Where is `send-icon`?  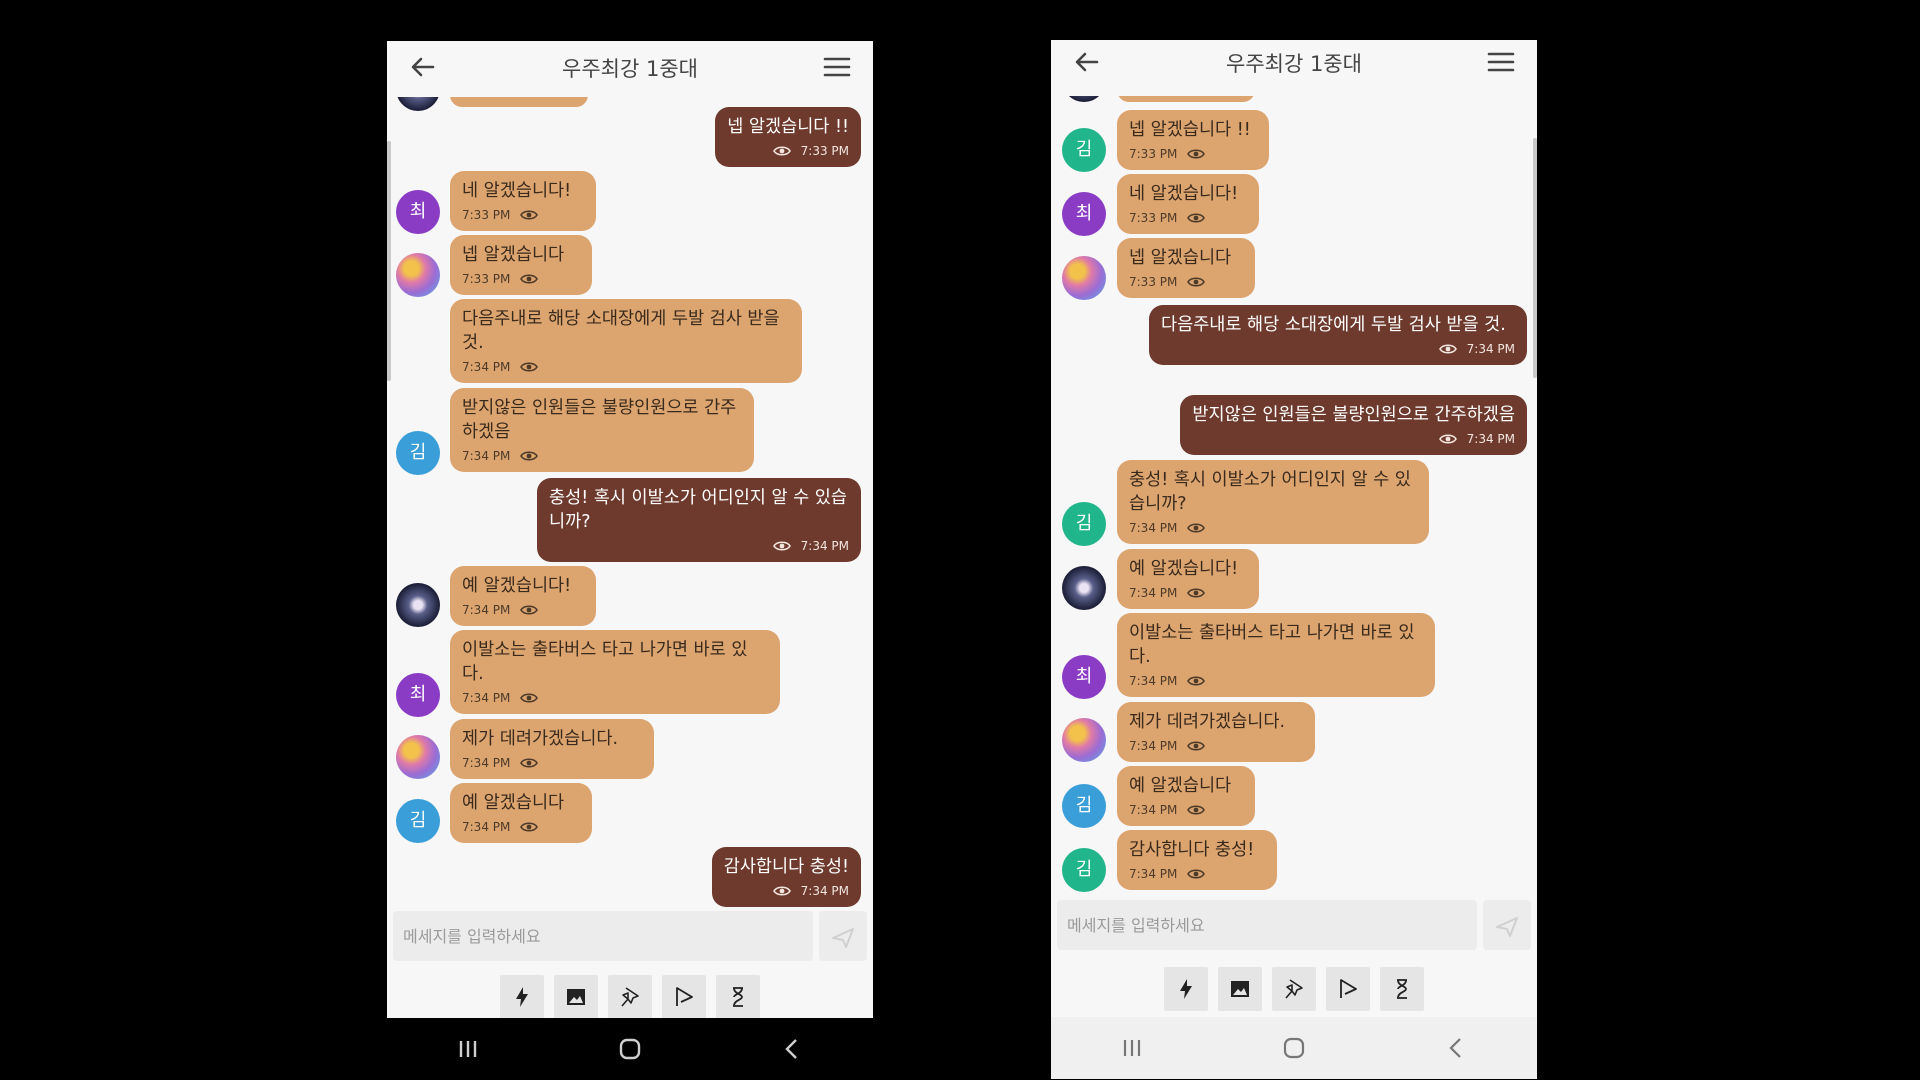 send-icon is located at coordinates (843, 938).